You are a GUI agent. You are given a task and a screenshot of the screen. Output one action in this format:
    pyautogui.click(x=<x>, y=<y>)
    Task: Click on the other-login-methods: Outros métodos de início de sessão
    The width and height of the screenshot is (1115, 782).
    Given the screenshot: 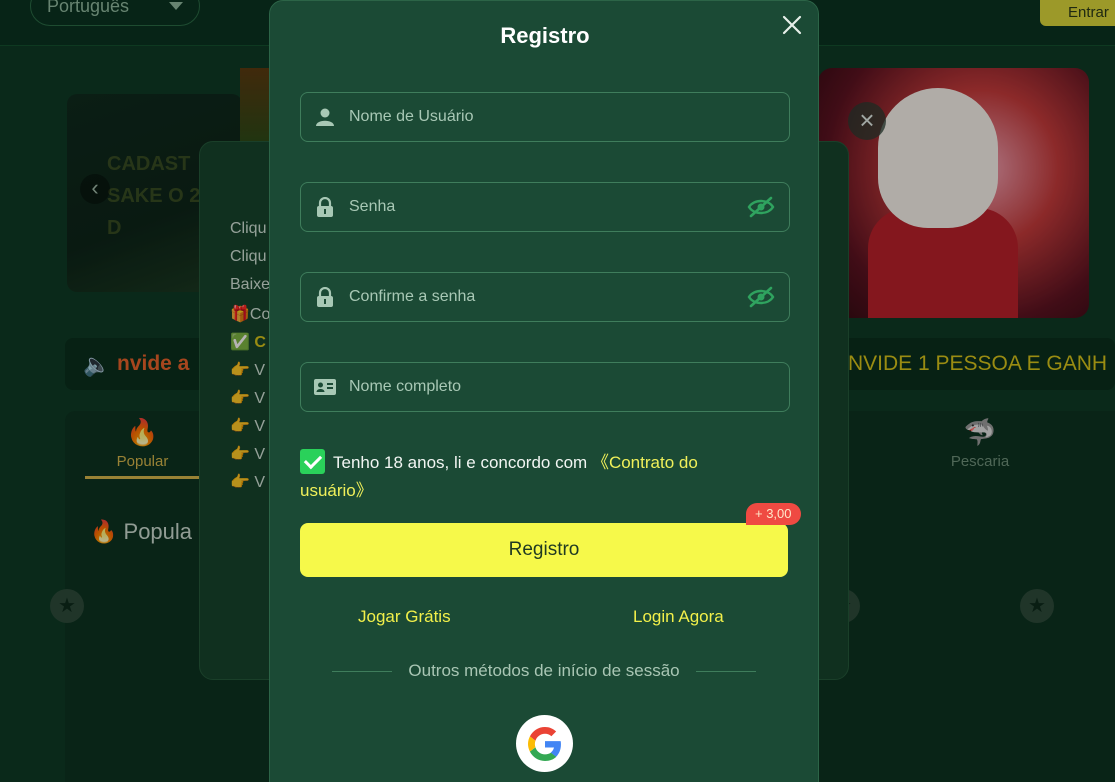 What is the action you would take?
    pyautogui.click(x=544, y=671)
    